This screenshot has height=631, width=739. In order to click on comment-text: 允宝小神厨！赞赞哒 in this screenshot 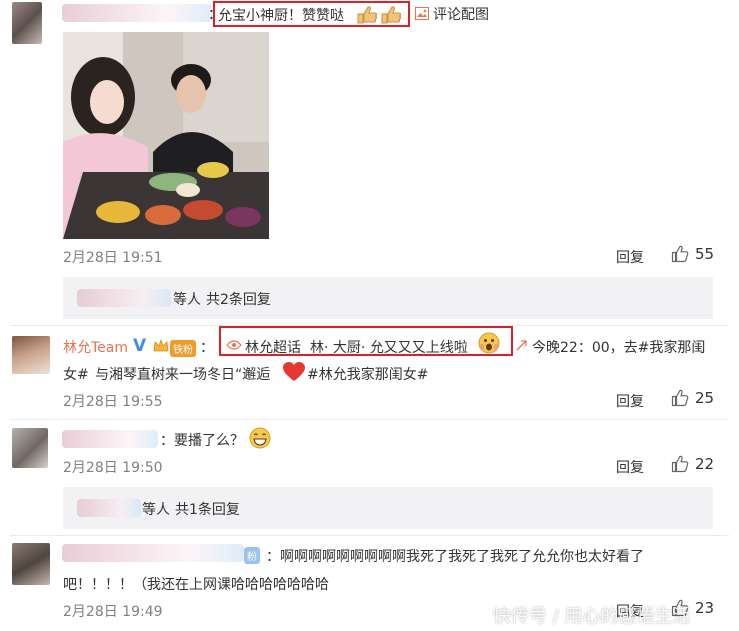, I will do `click(281, 16)`.